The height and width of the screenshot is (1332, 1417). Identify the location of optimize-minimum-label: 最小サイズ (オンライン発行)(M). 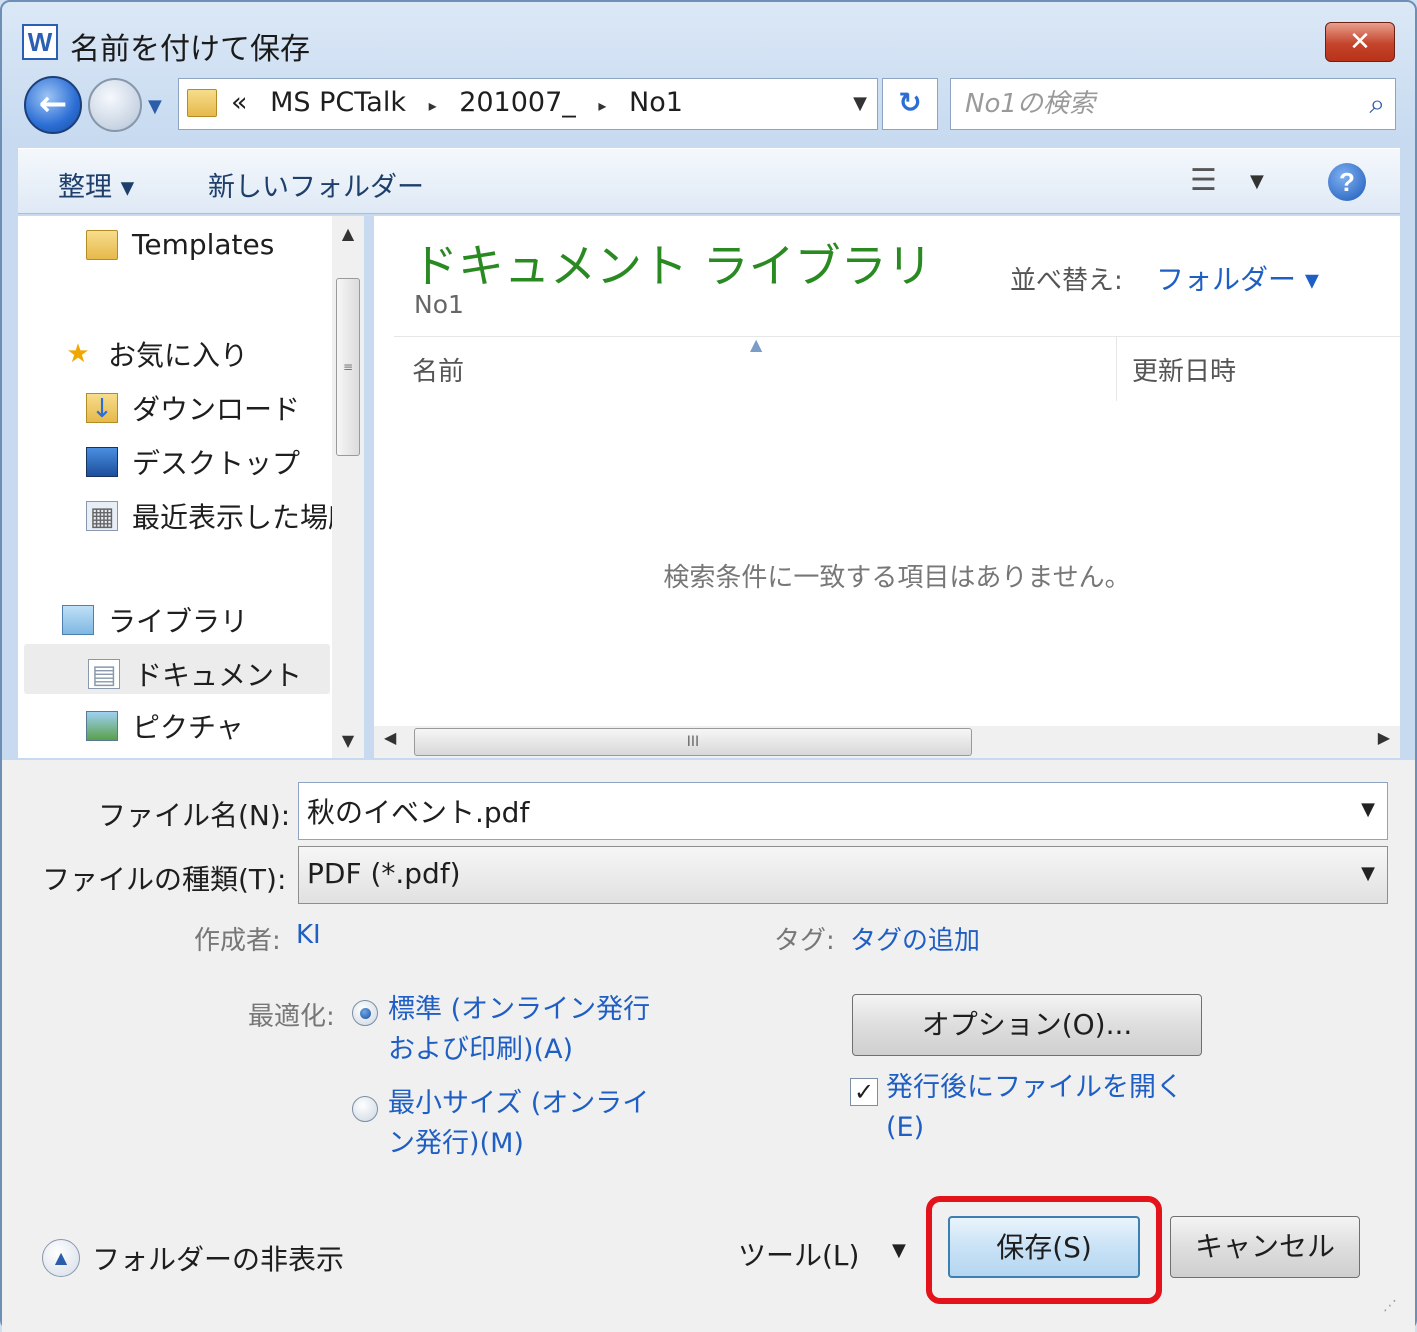
(528, 1124).